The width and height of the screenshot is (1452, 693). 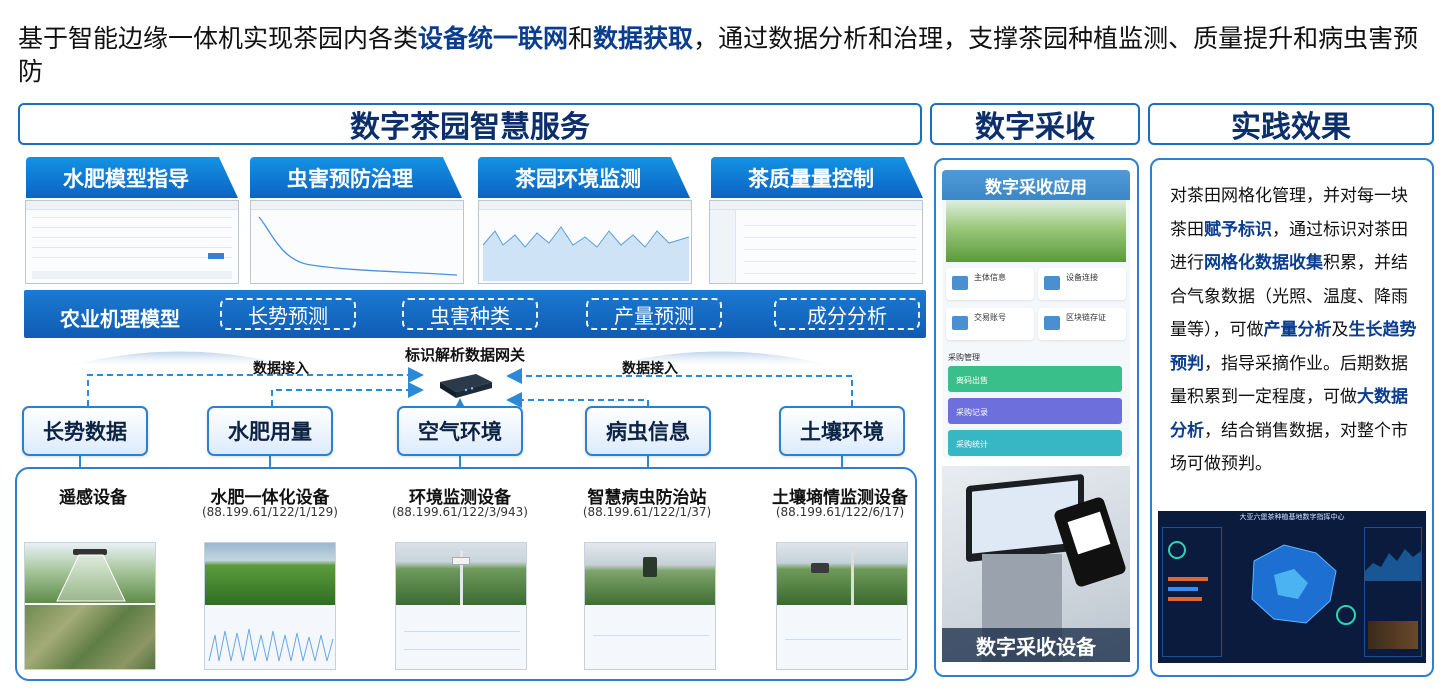 What do you see at coordinates (842, 431) in the screenshot?
I see `data-type-soil: 土壤环境` at bounding box center [842, 431].